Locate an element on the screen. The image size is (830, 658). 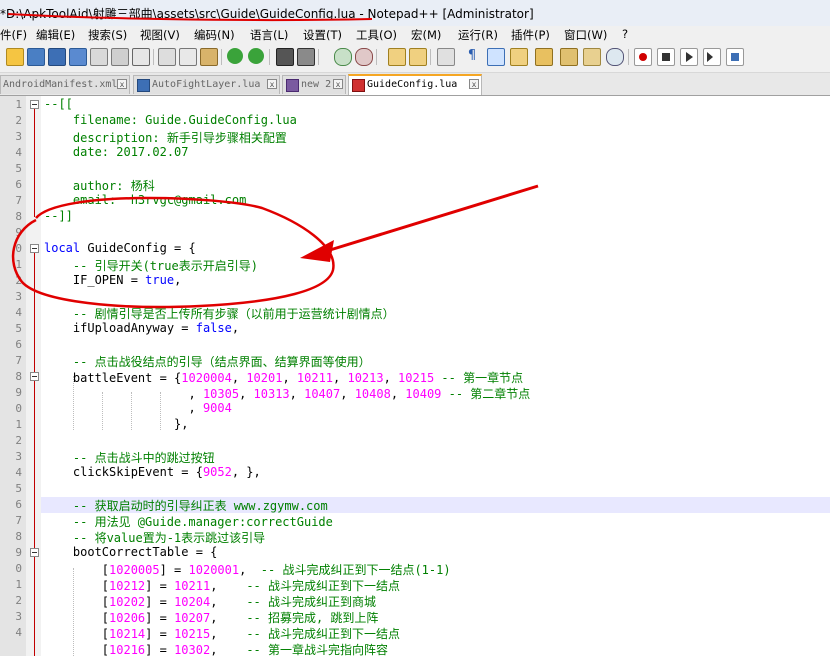
code-line: [1020005] = 1020001, -- 战斗完成纠正到下一结点(1-1) is located at coordinates (247, 569).